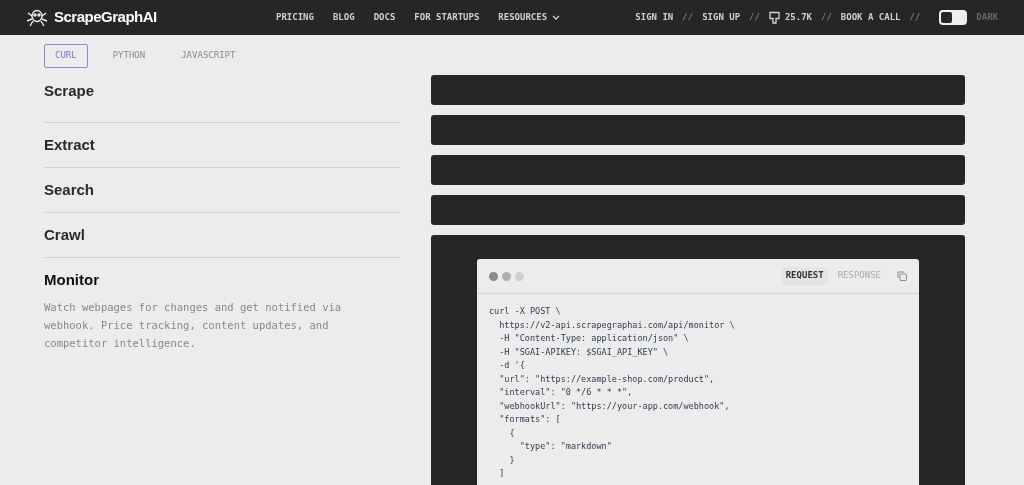 The height and width of the screenshot is (485, 1024). What do you see at coordinates (614, 406) in the screenshot?
I see `code-line: "webhookUrl": "https://your-app.com/webhook",` at bounding box center [614, 406].